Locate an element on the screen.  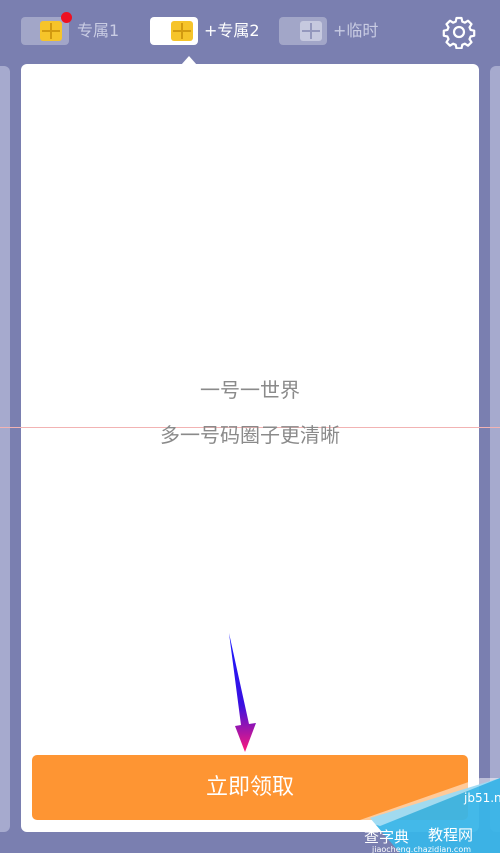
svg-text: jb51.net is located at coordinates (481, 798).